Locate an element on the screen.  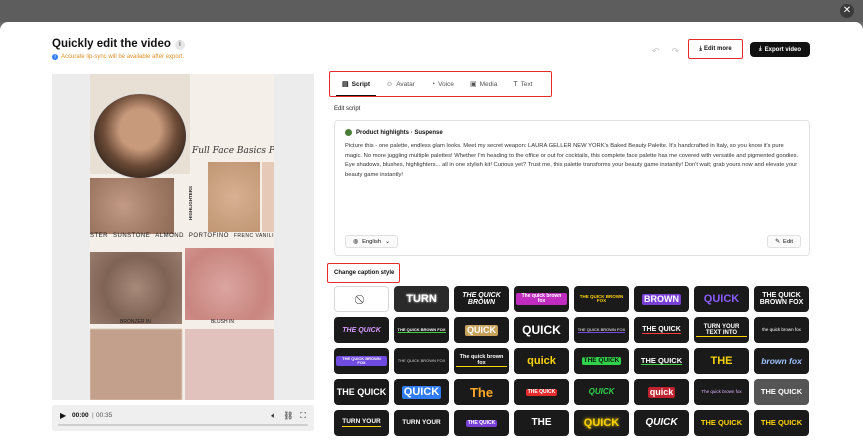
caption-style-tile: TURN YOUR TEXT INTO is located at coordinates (721, 330).